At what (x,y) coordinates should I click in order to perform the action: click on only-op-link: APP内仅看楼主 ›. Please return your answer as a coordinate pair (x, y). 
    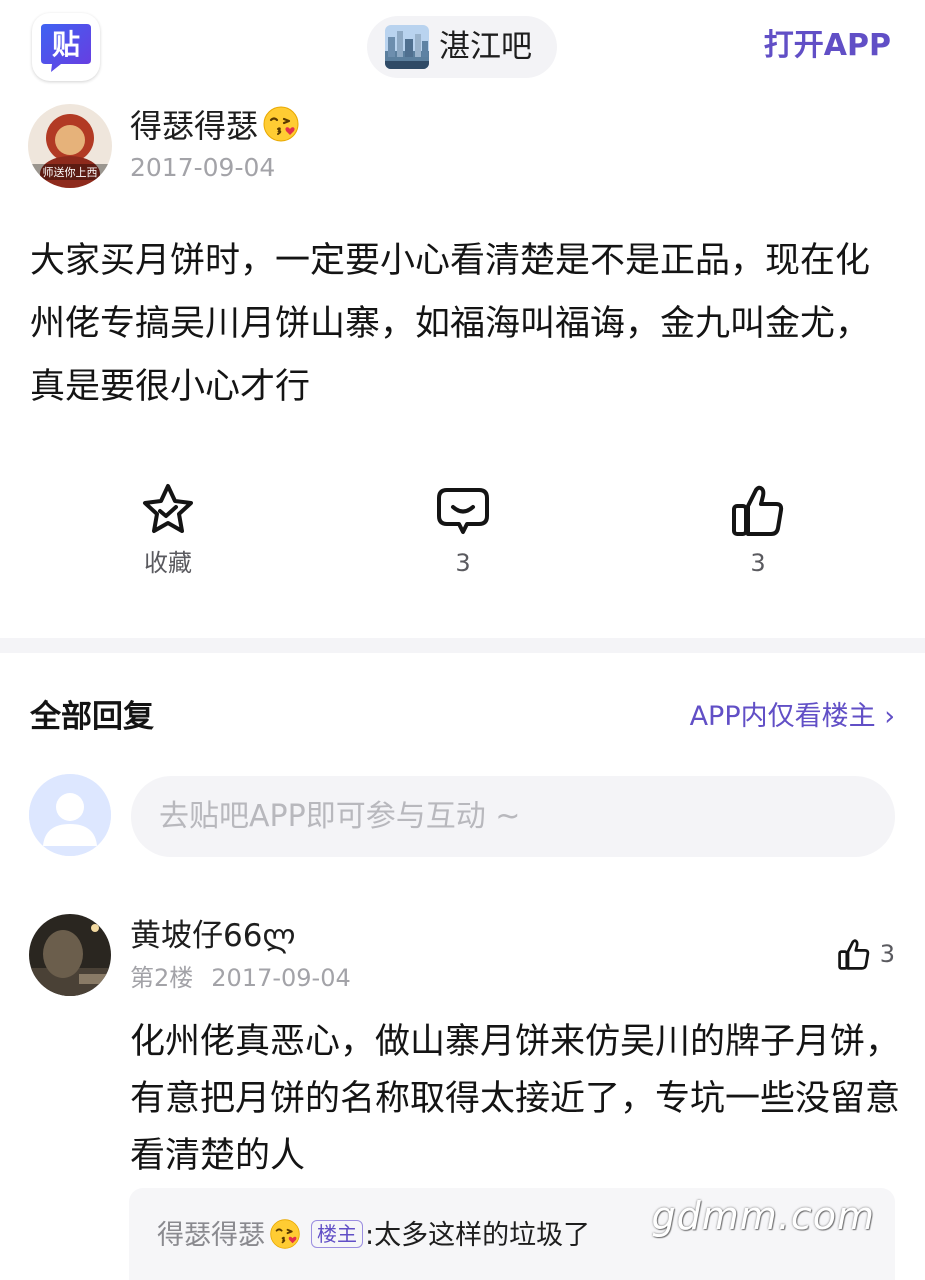
    Looking at the image, I should click on (792, 717).